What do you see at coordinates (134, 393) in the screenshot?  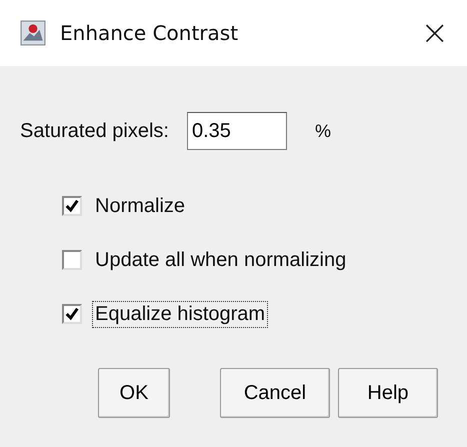 I see `dialog-button: OK` at bounding box center [134, 393].